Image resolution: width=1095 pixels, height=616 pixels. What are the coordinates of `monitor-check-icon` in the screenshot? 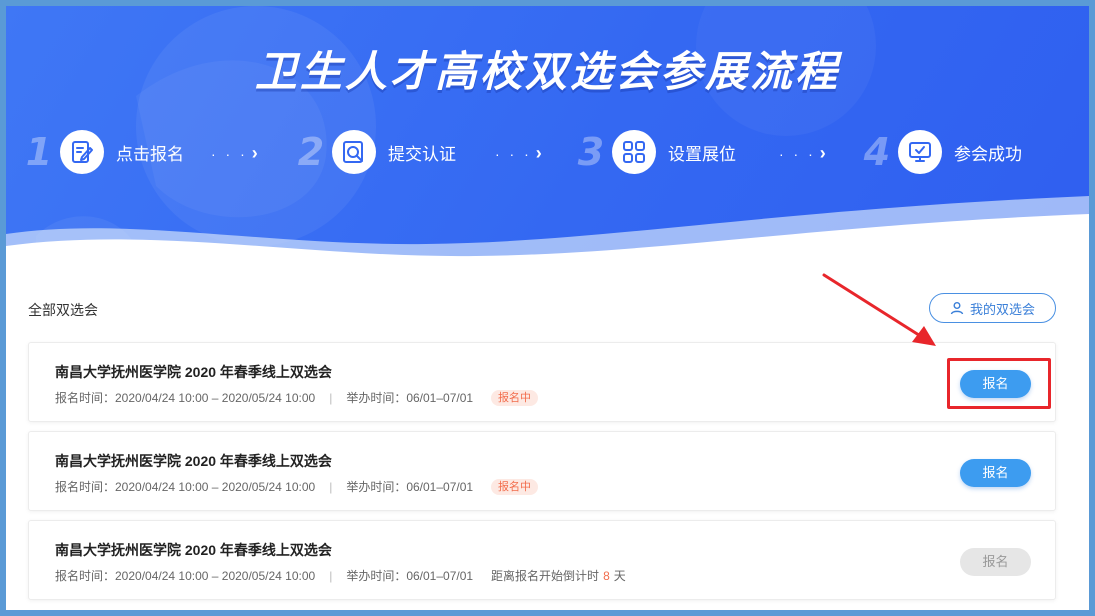 It's located at (920, 152).